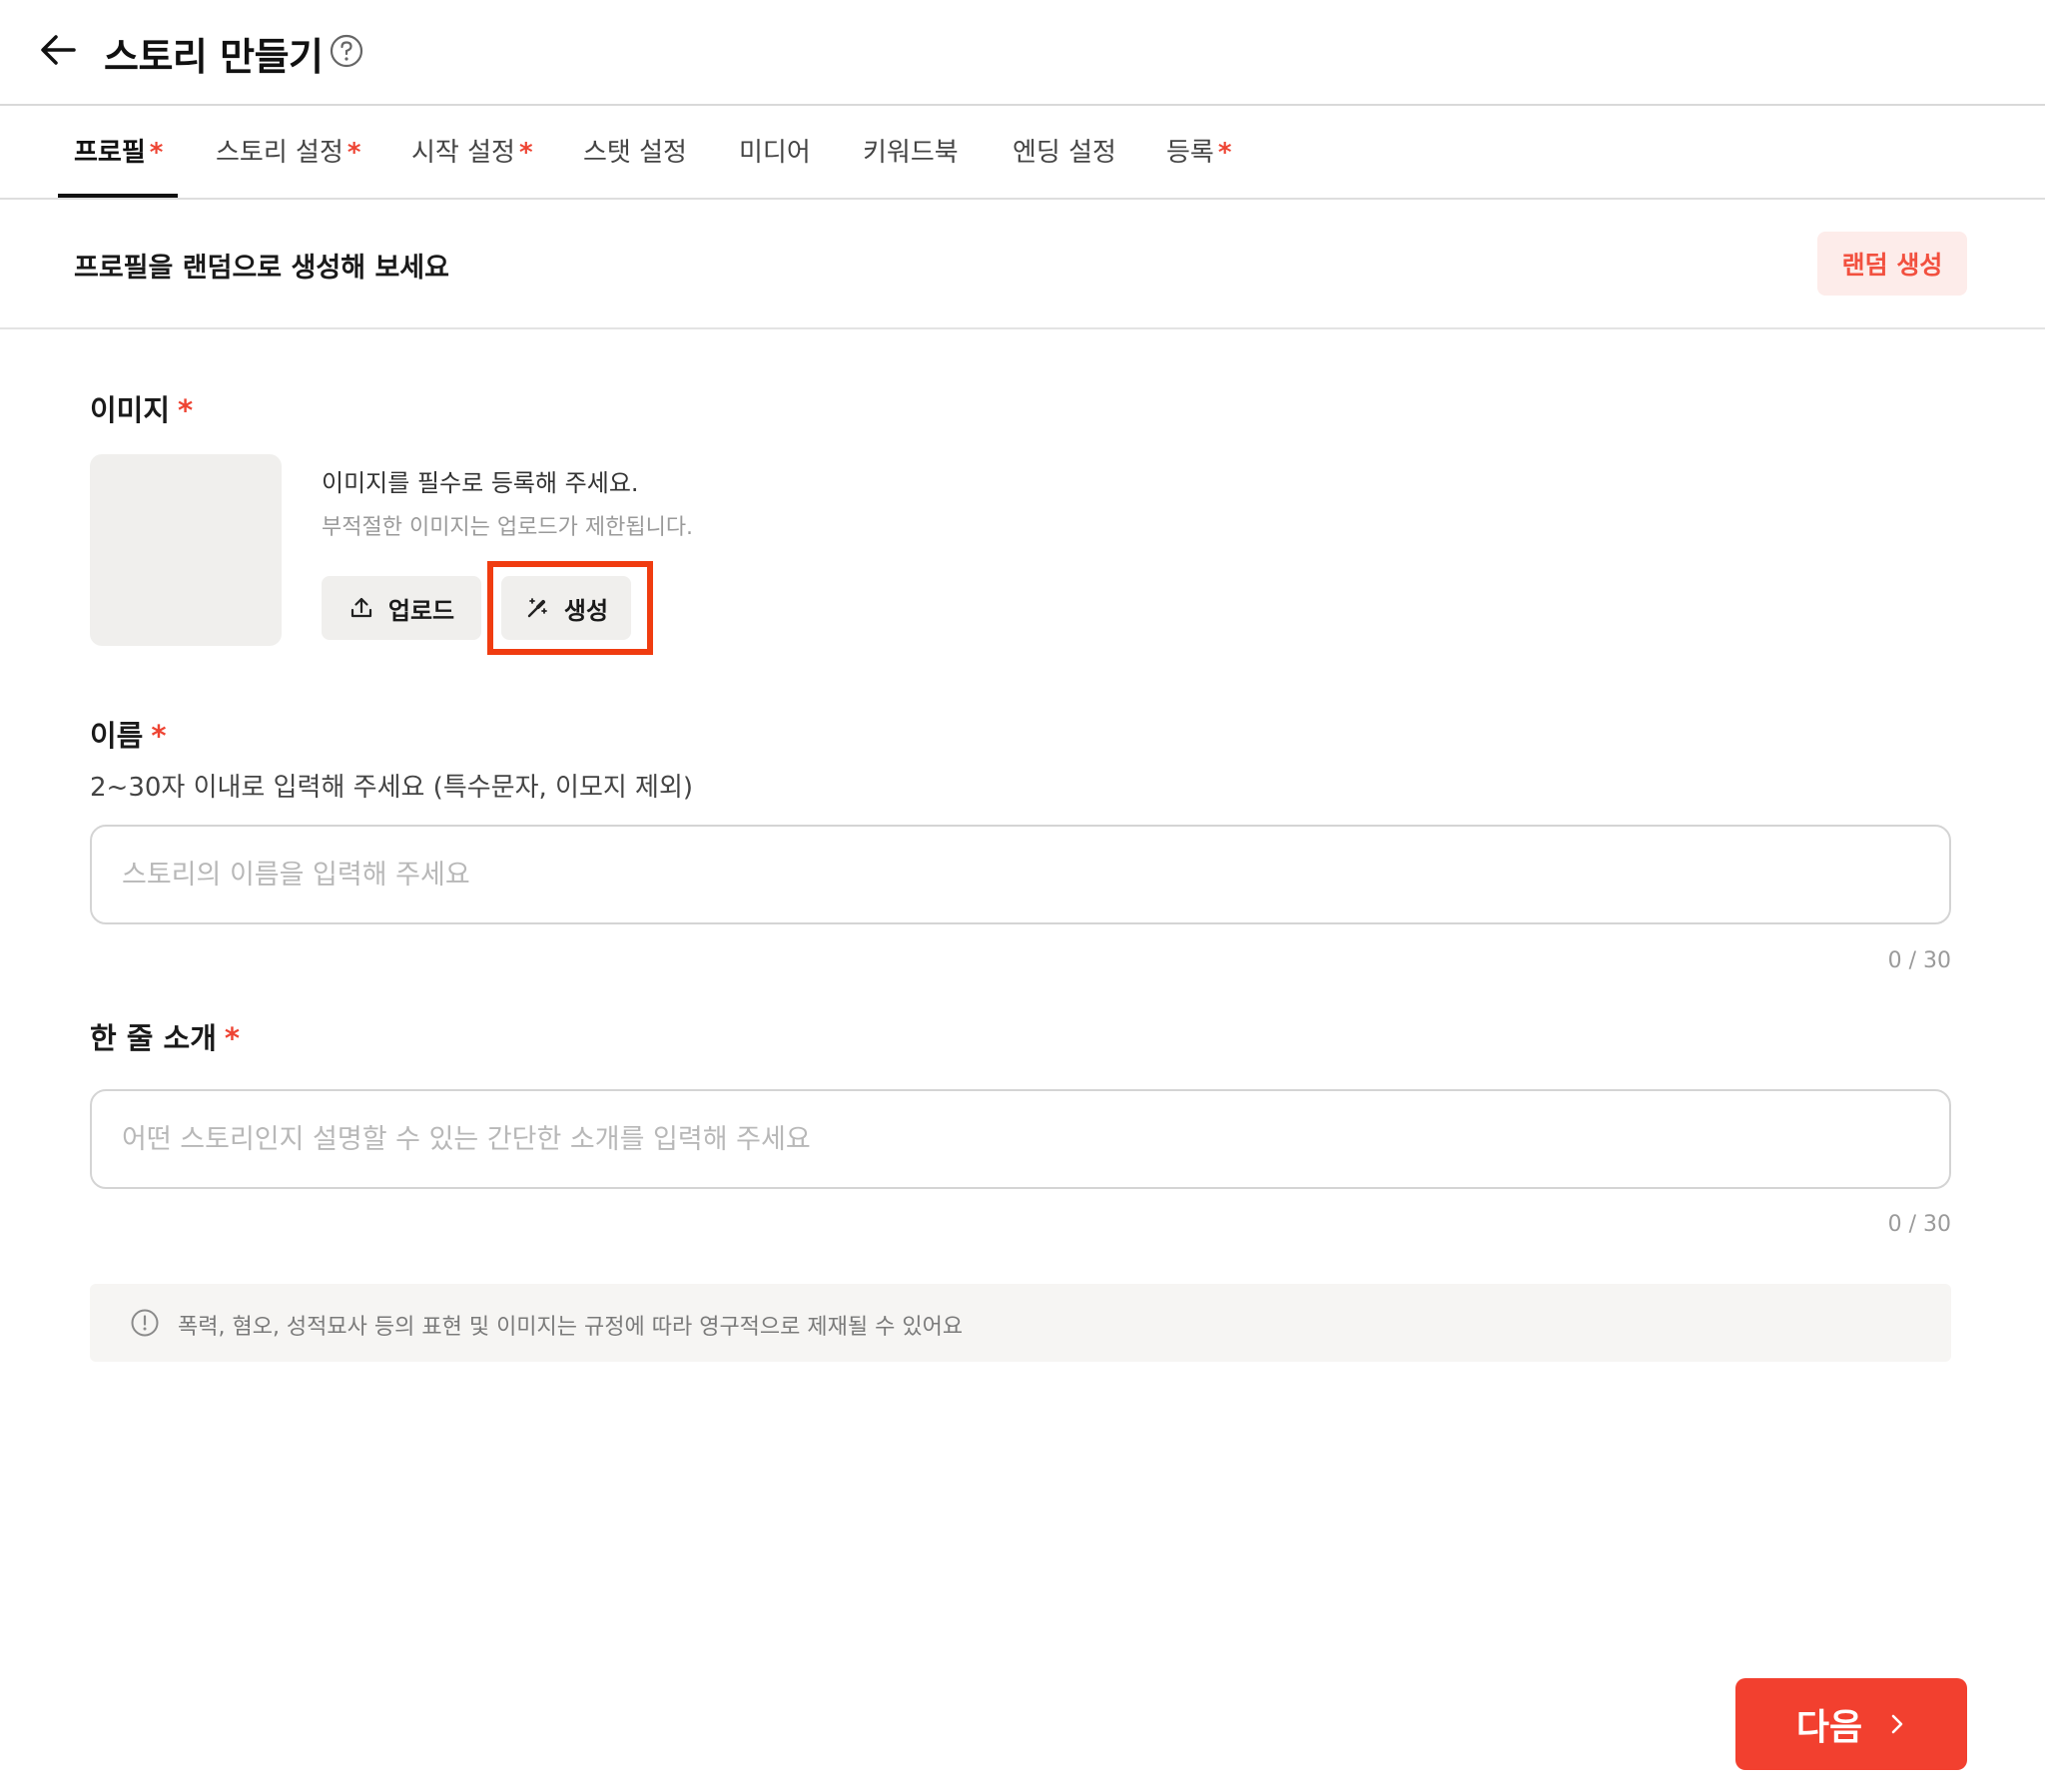 The height and width of the screenshot is (1792, 2045). I want to click on active-tab-indicator, so click(118, 196).